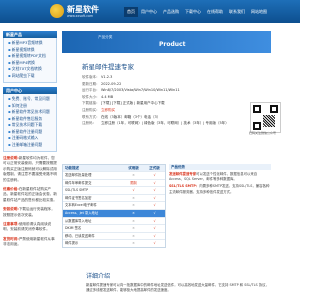 This screenshot has height=300, width=320. What do you see at coordinates (74, 11) in the screenshot?
I see `site-logo: 新星软件 www.xxsoft.com` at bounding box center [74, 11].